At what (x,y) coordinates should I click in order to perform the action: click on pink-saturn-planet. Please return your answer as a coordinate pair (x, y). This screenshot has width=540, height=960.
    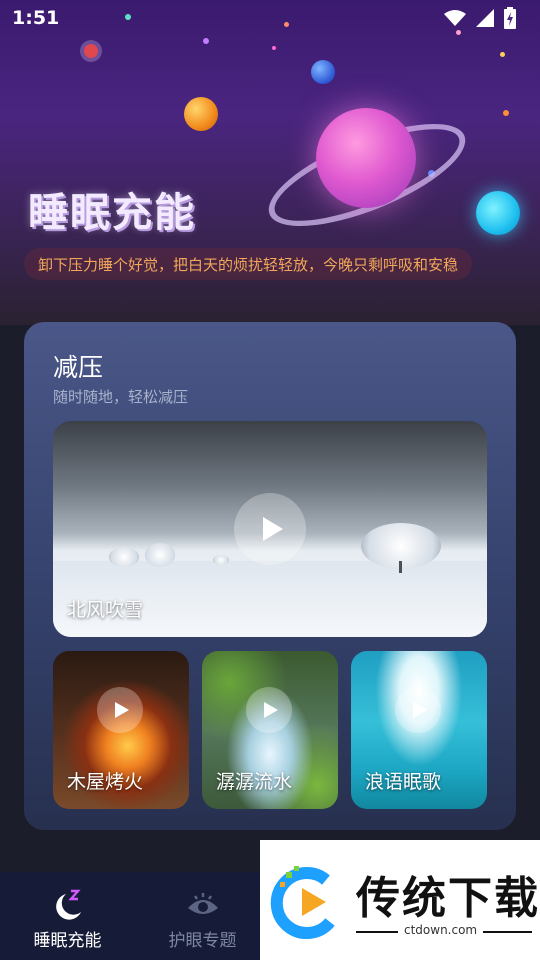
    Looking at the image, I should click on (366, 158).